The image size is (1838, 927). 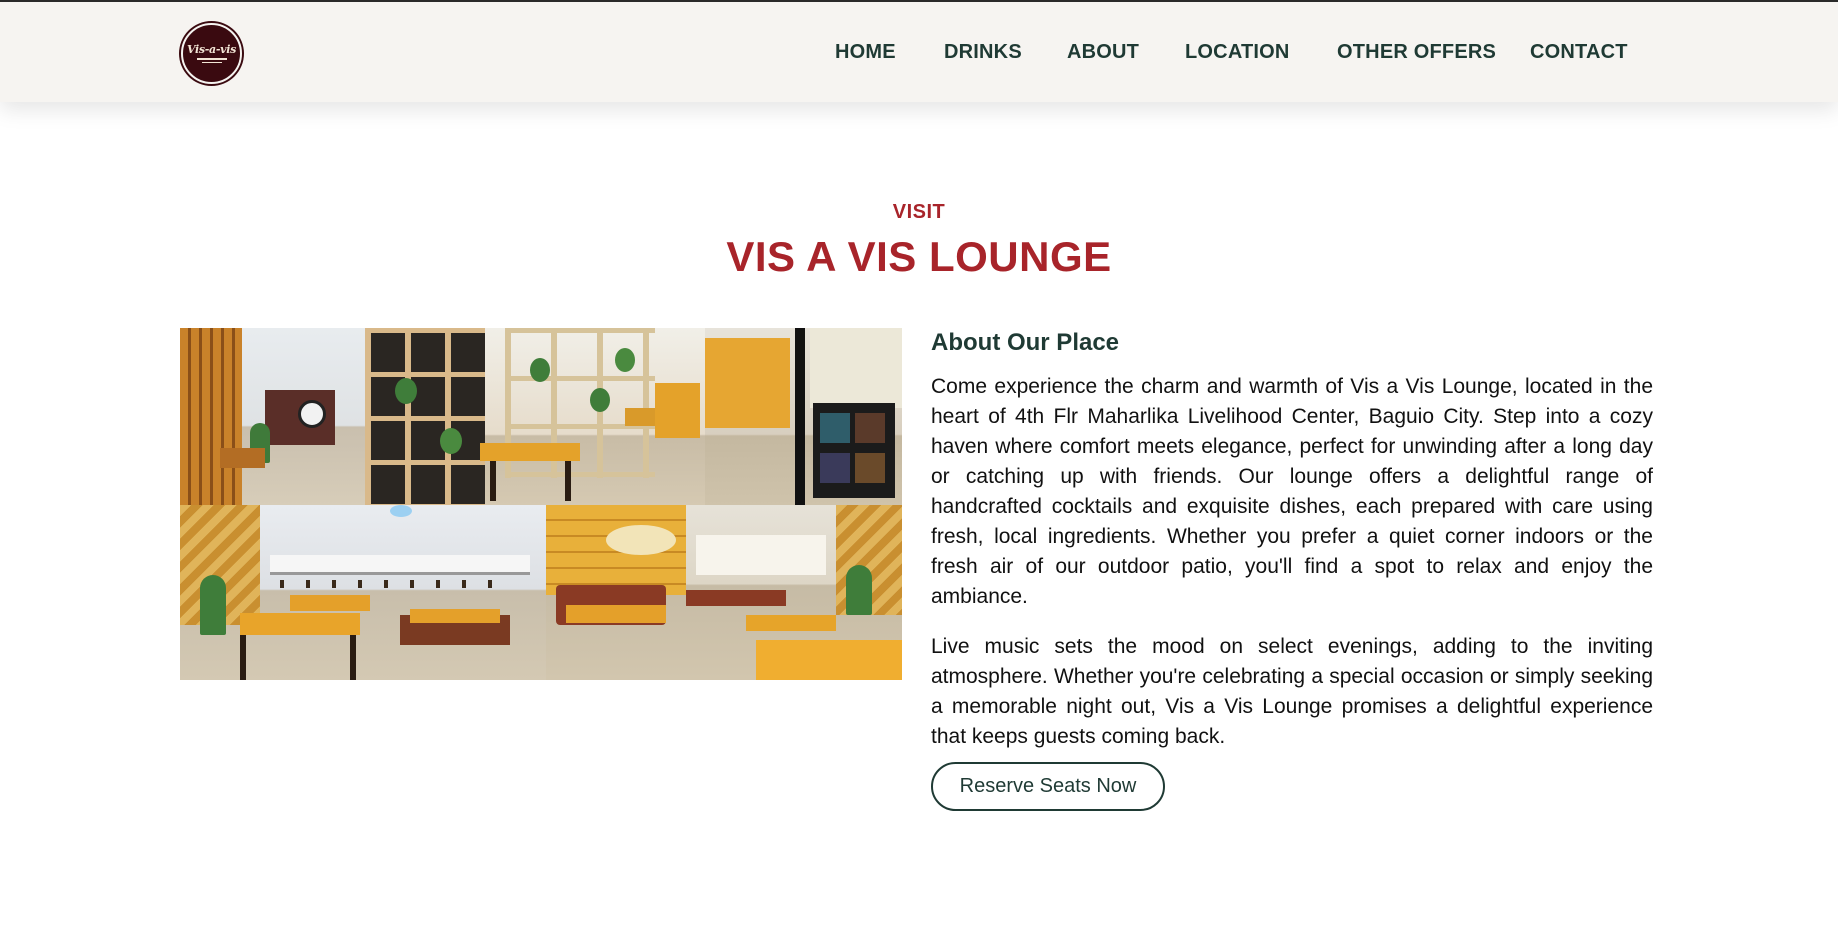 I want to click on about-heading: About Our Place, so click(x=1025, y=342).